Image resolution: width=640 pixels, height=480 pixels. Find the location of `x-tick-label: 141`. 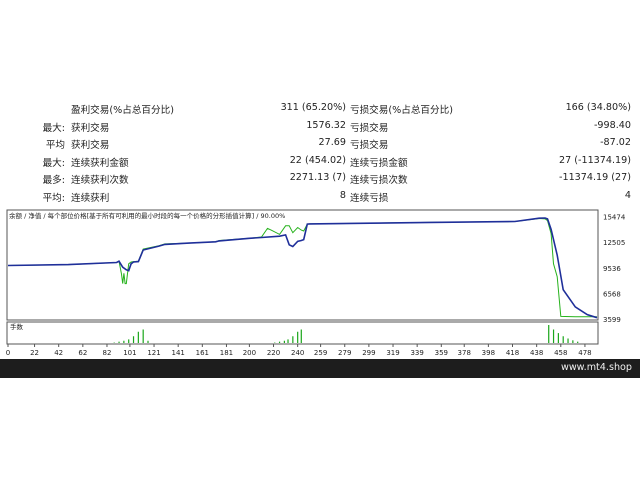

x-tick-label: 141 is located at coordinates (177, 353).